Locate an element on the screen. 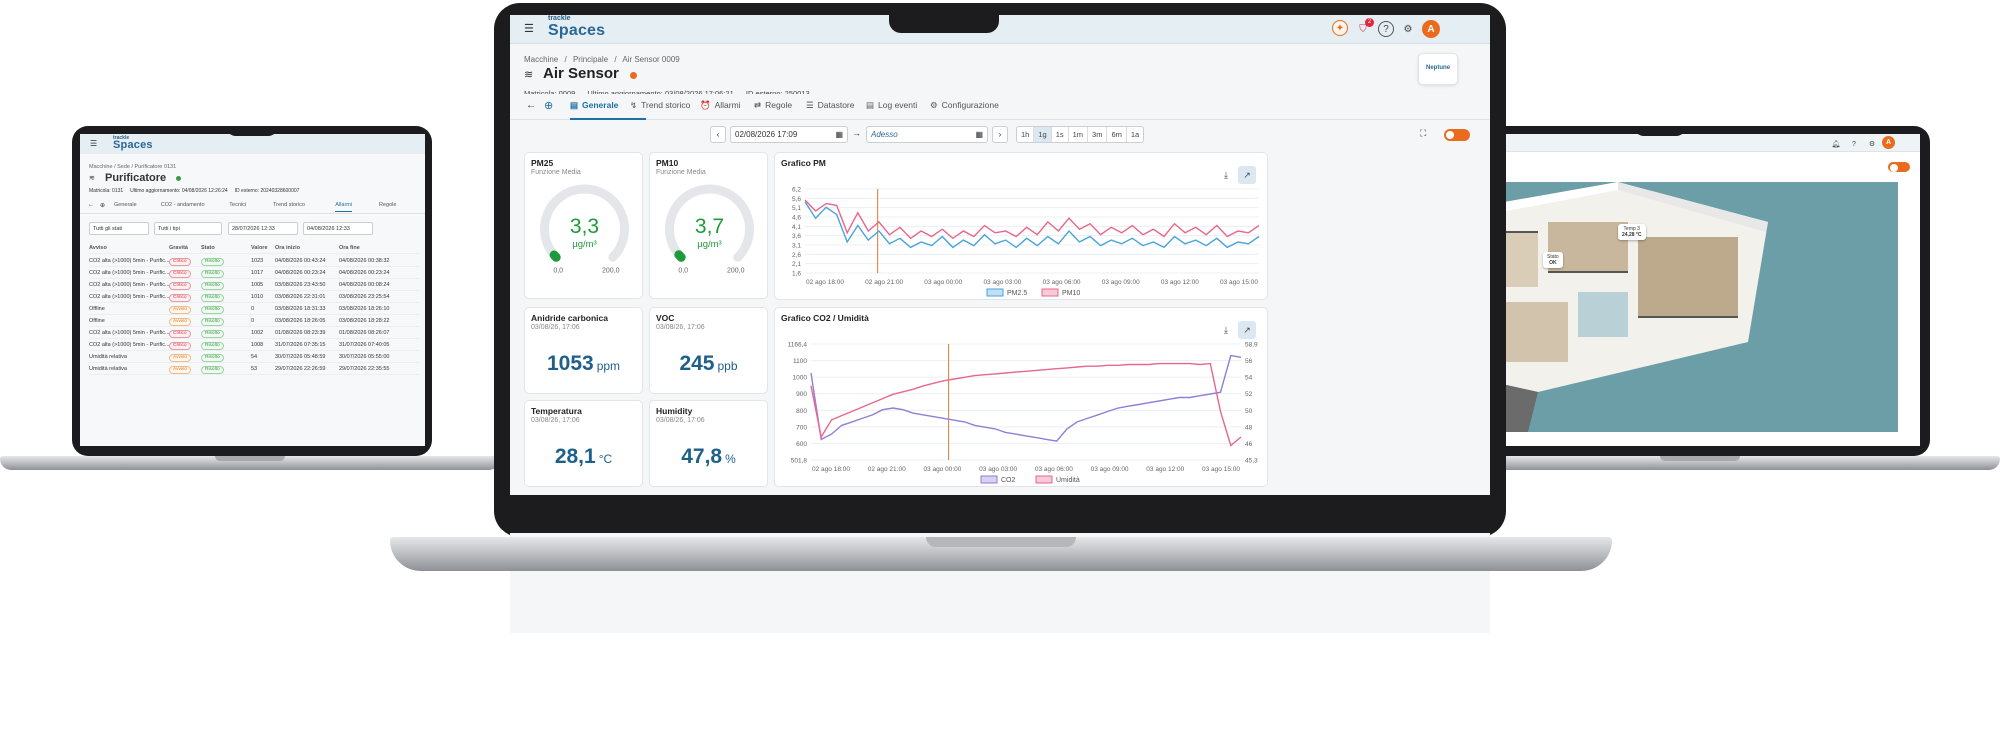  left-add-icon: ⊕ is located at coordinates (102, 205).